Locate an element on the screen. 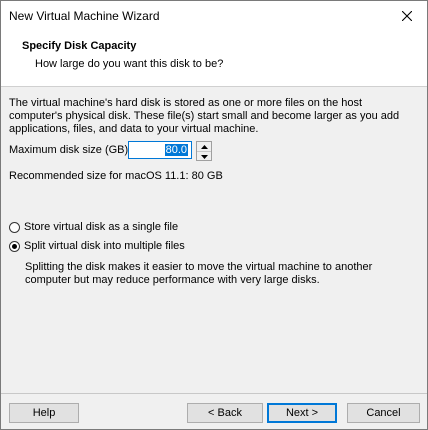 The height and width of the screenshot is (430, 428). cancel-button: Cancel is located at coordinates (383, 413).